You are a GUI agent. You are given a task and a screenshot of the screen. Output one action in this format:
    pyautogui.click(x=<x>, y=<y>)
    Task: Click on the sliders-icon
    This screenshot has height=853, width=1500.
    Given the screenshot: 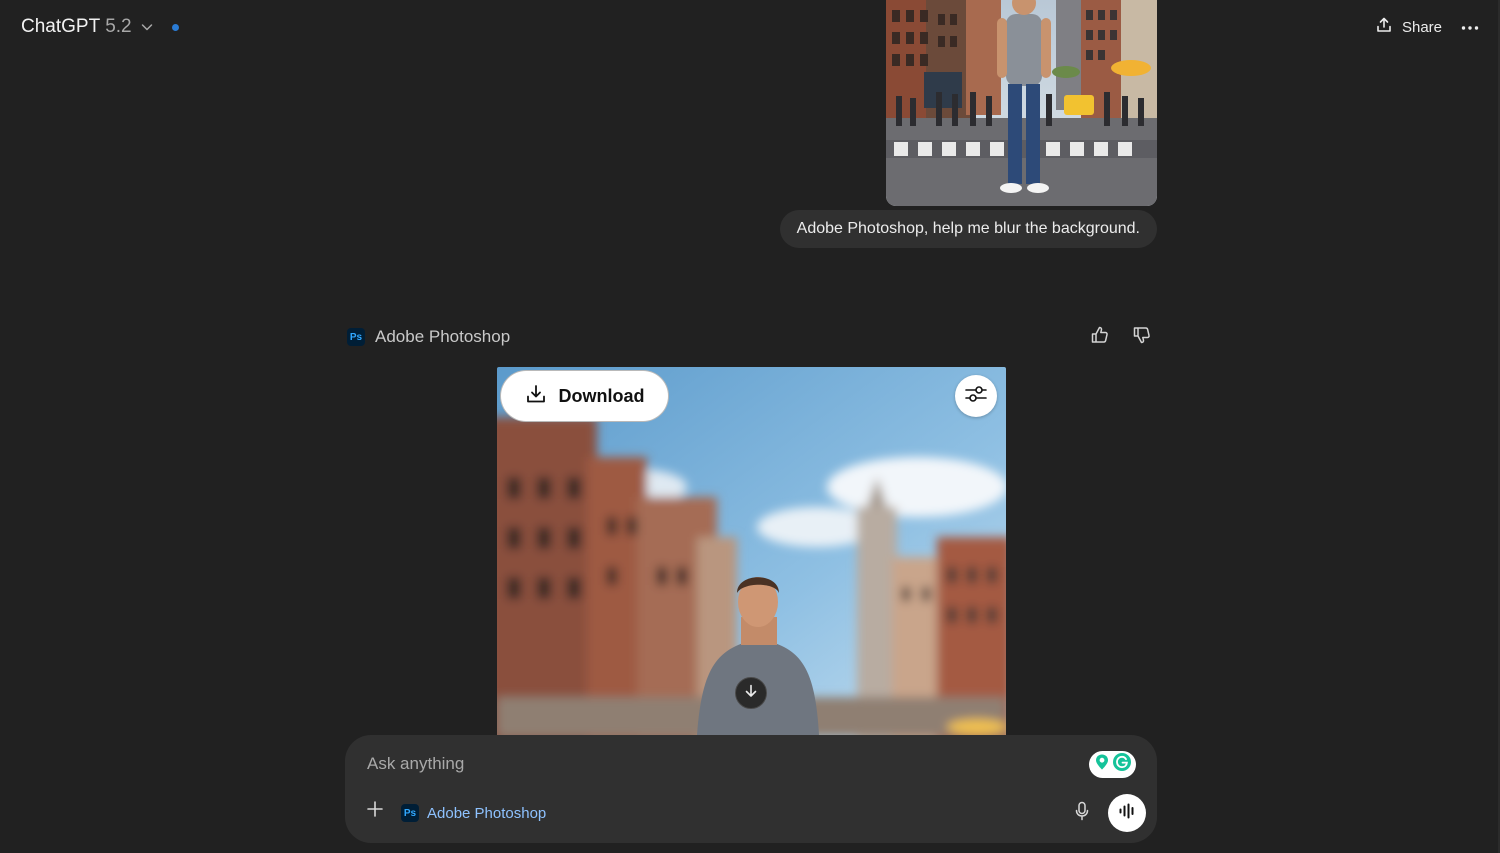 What is the action you would take?
    pyautogui.click(x=976, y=396)
    